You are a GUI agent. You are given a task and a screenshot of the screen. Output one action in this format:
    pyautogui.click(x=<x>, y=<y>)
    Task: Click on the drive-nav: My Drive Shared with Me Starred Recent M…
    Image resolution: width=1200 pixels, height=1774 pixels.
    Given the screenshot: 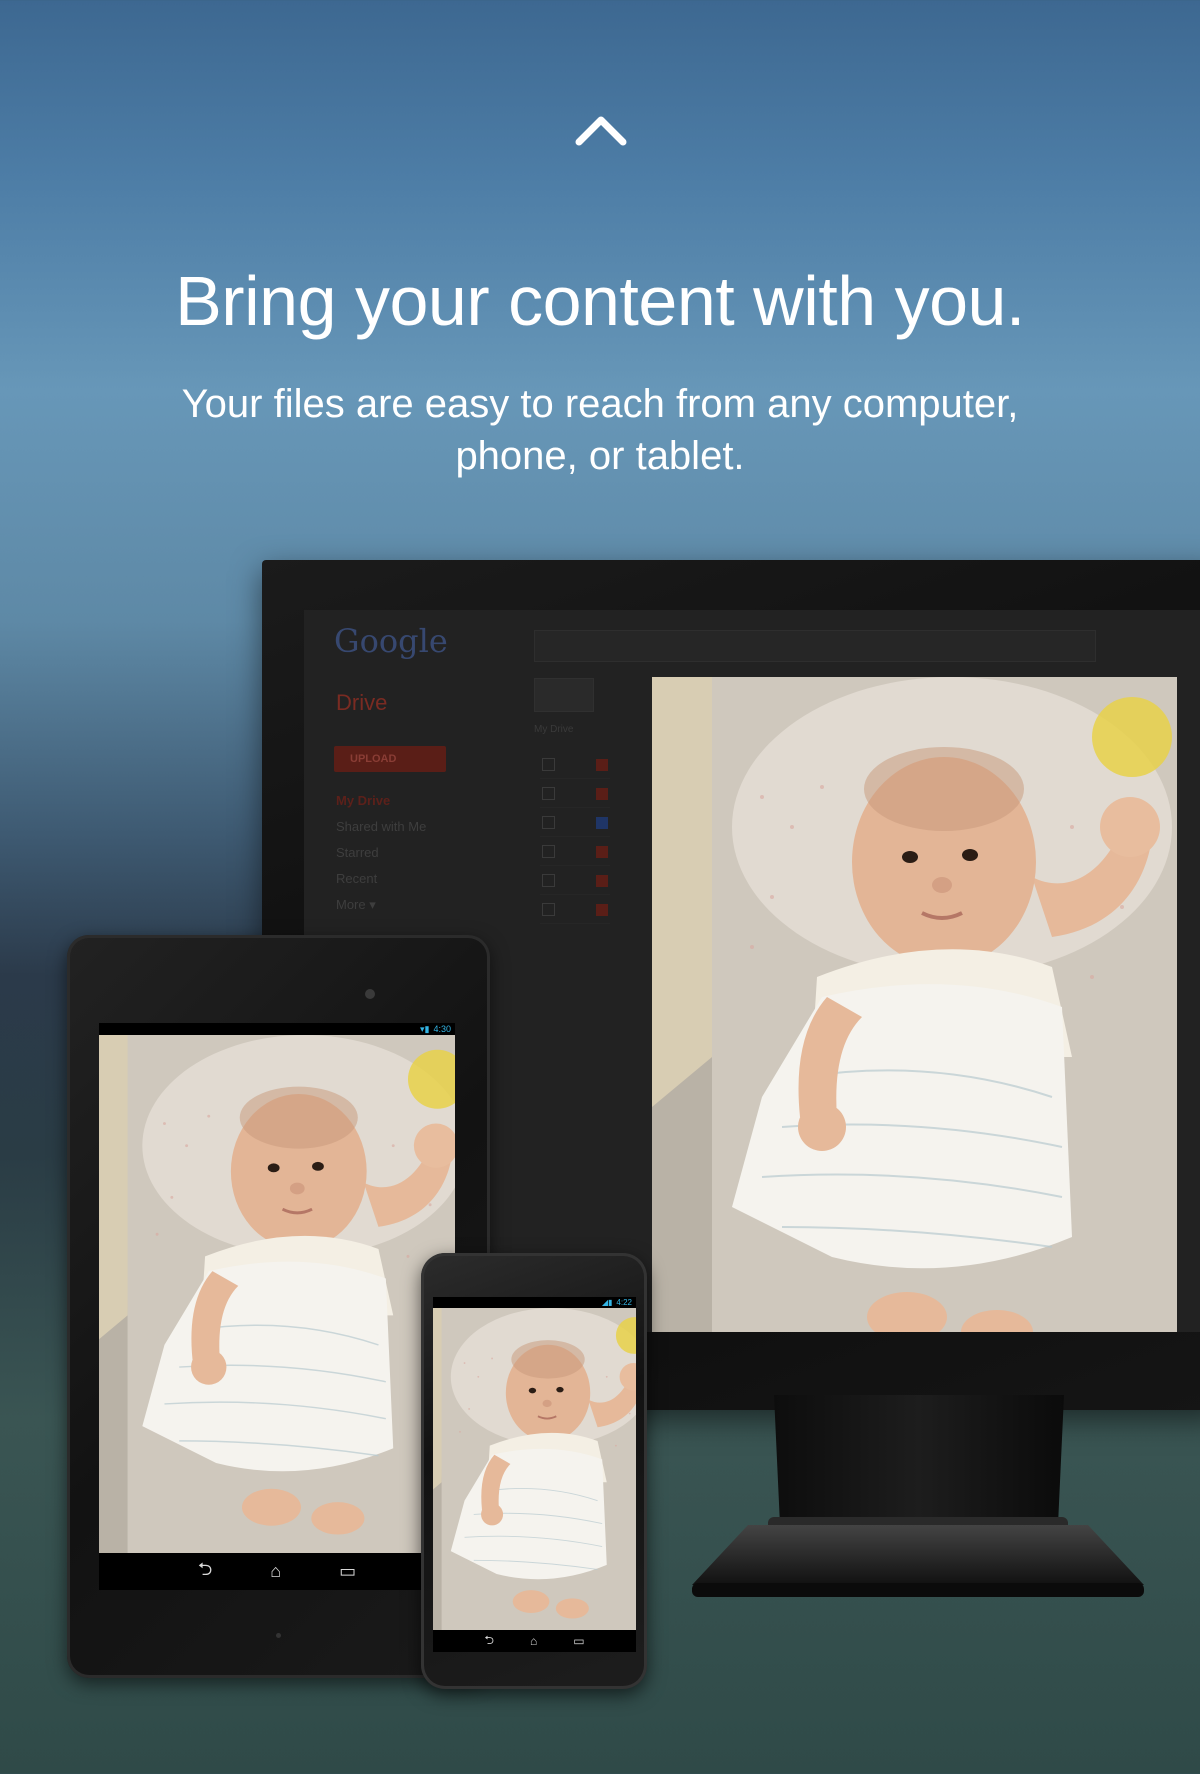 What is the action you would take?
    pyautogui.click(x=381, y=853)
    